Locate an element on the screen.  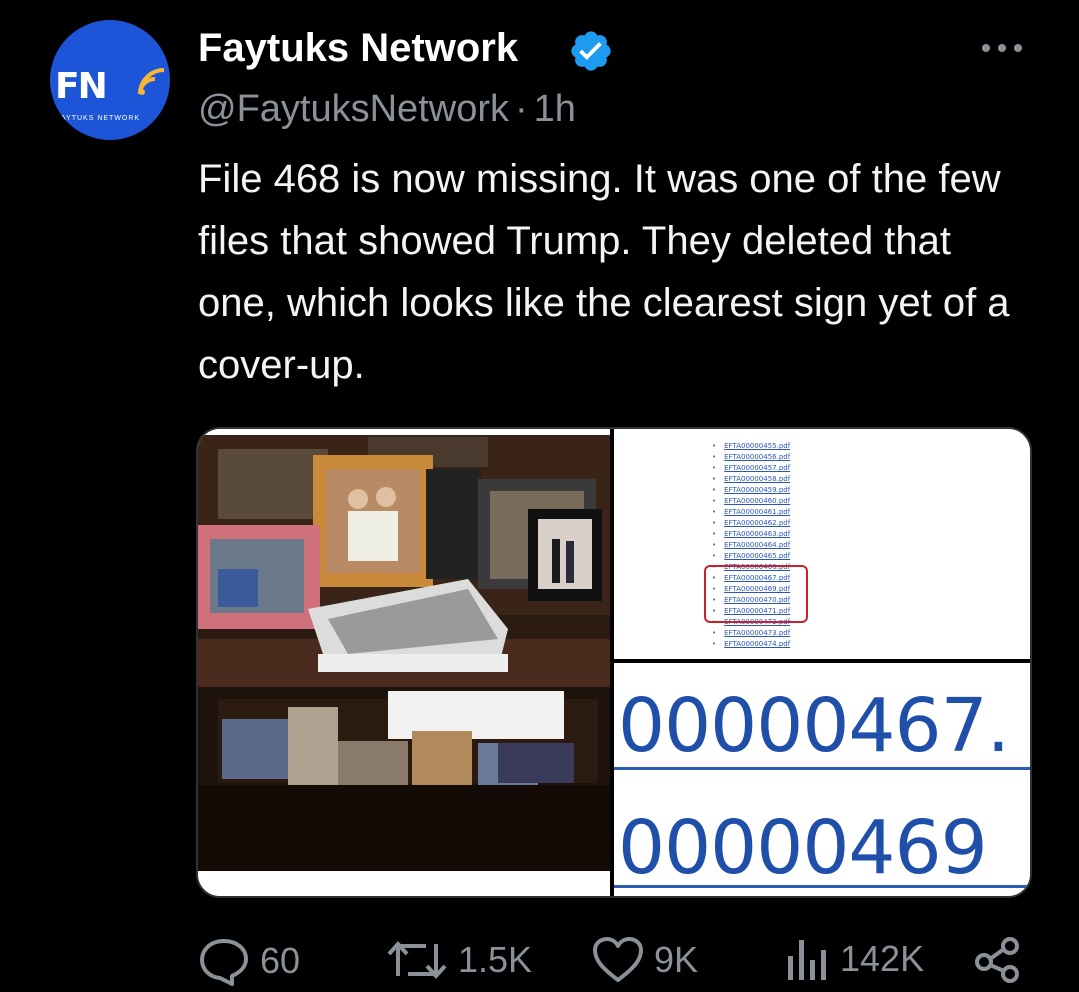
repost-button: 1.5K is located at coordinates (459, 960).